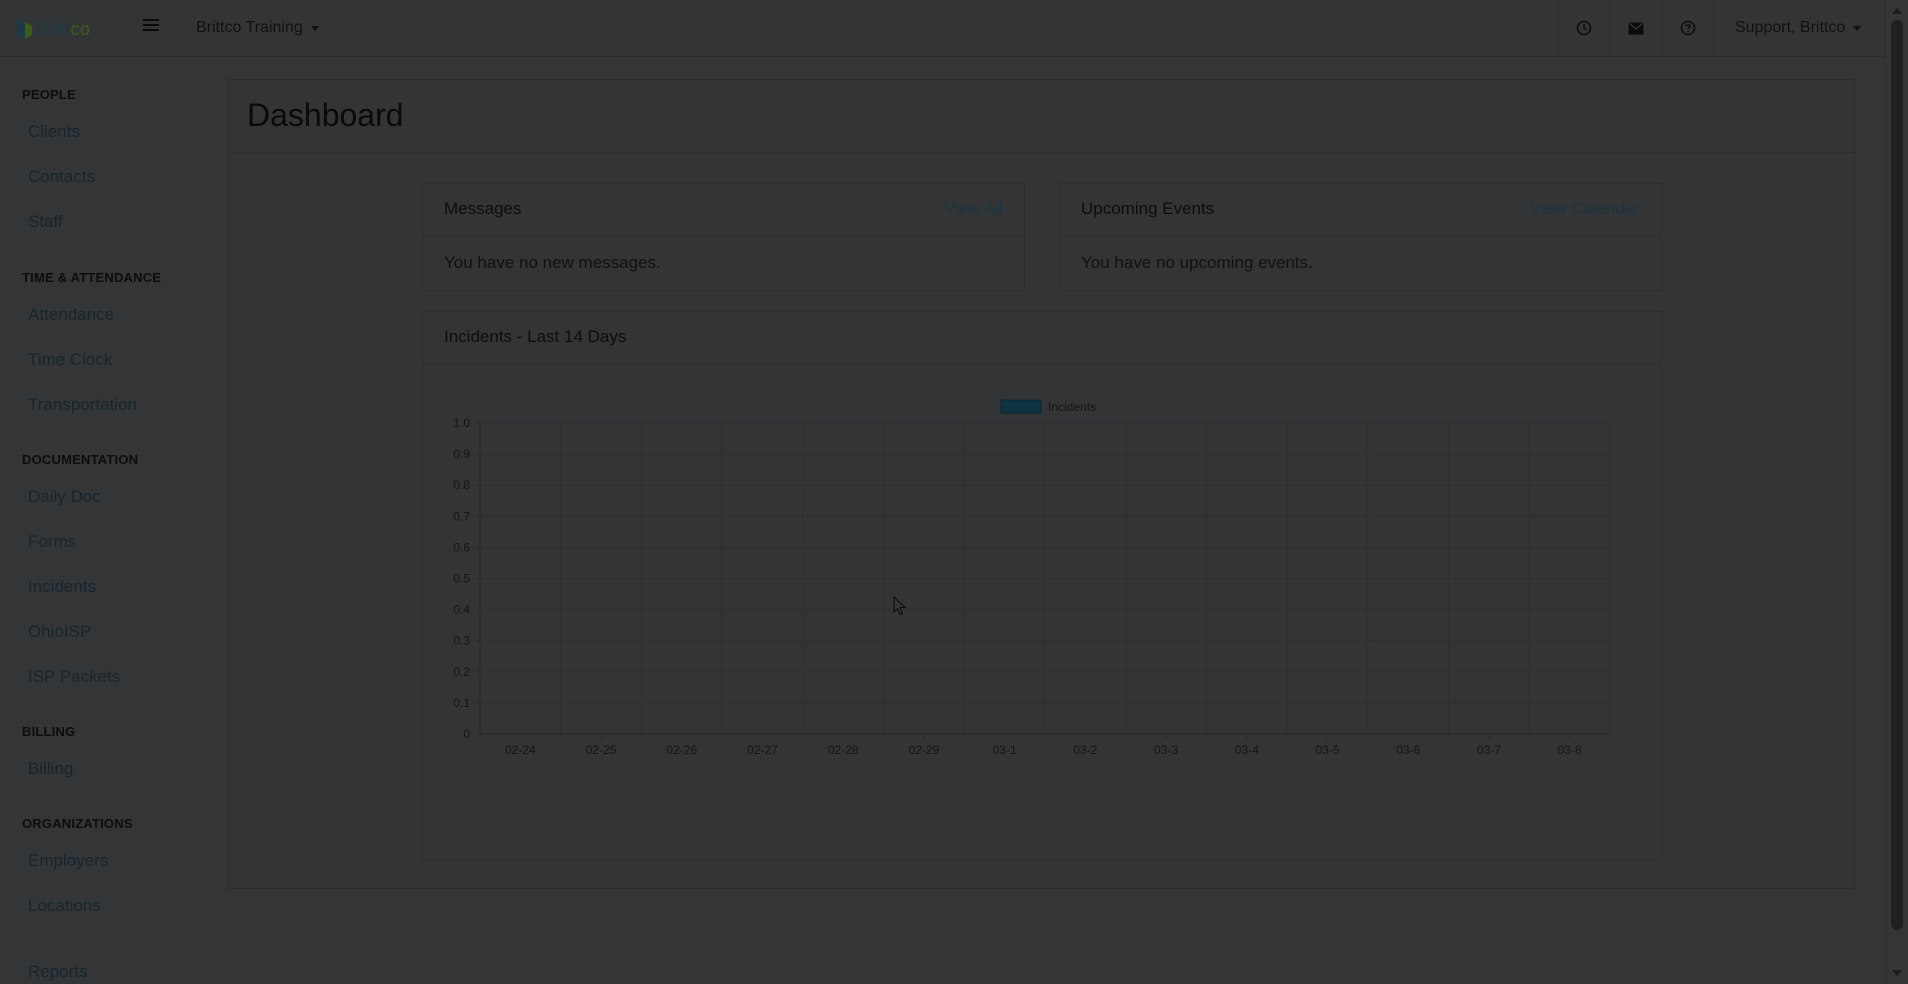 This screenshot has width=1908, height=984. Describe the element at coordinates (461, 641) in the screenshot. I see `y-tick-label: 0.3` at that location.